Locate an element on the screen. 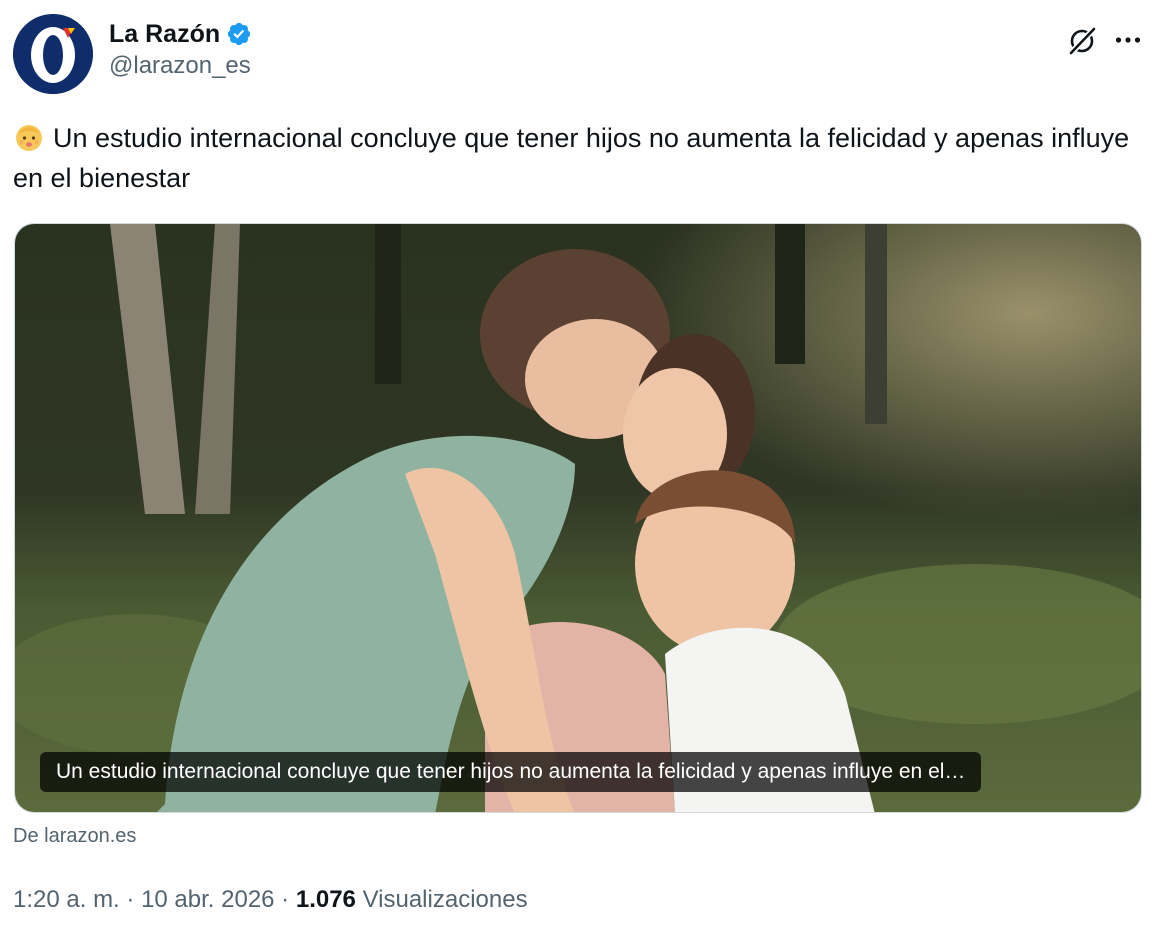 This screenshot has height=938, width=1162. views-label: Visualizaciones is located at coordinates (445, 899).